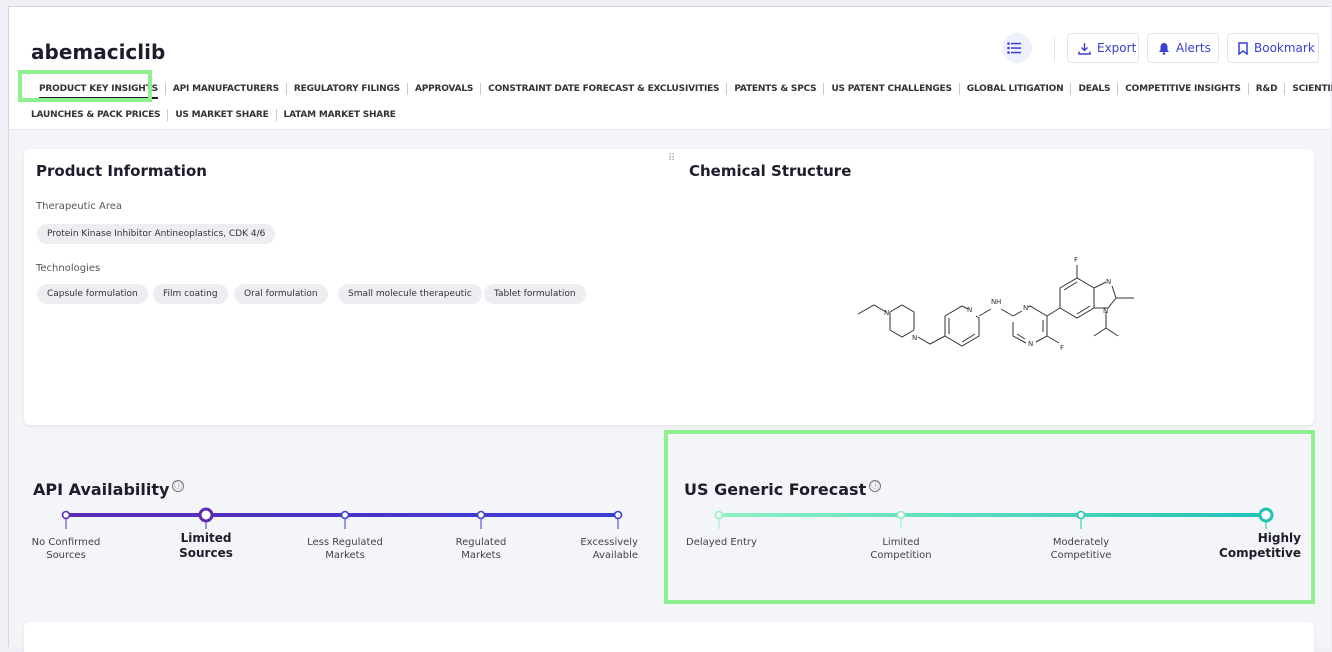  Describe the element at coordinates (1117, 48) in the screenshot. I see `export-label: Export` at that location.